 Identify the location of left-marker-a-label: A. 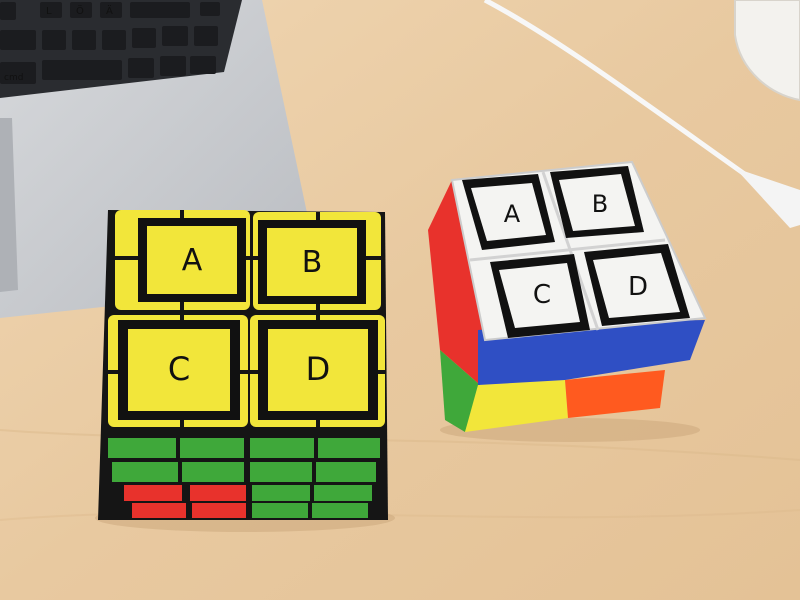
(192, 260).